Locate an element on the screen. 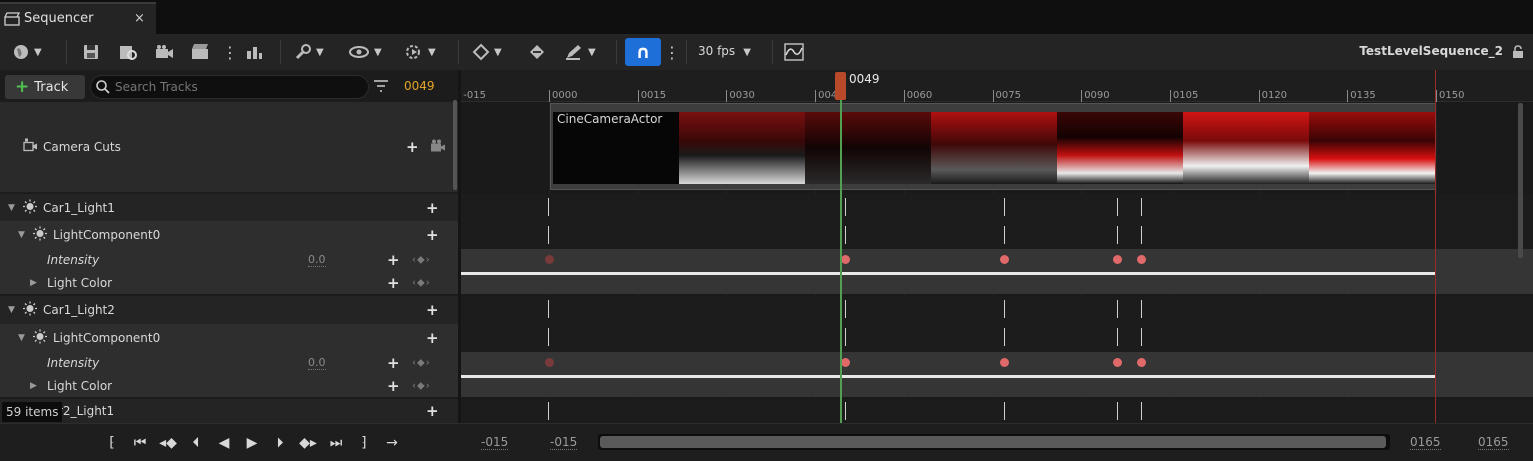 The image size is (1533, 461). play-icon: ▶ is located at coordinates (252, 443).